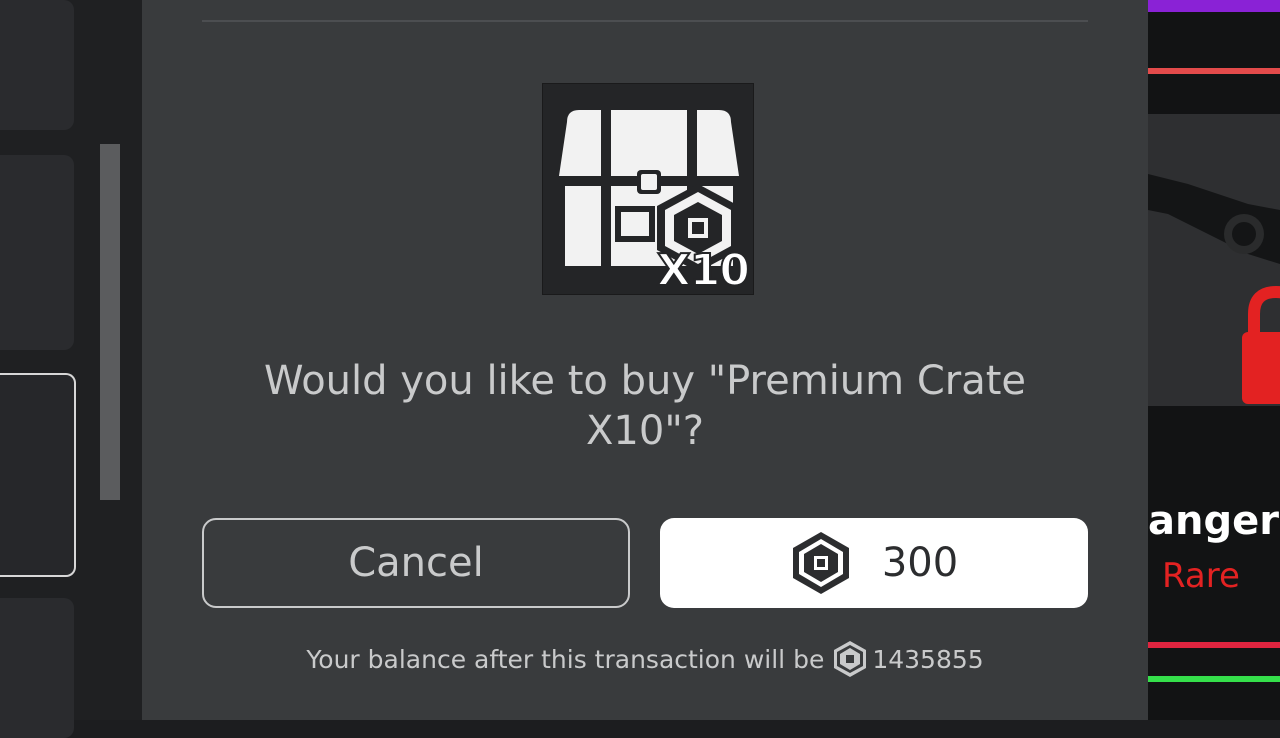  I want to click on right-background-panel: anger Rare, so click(1214, 360).